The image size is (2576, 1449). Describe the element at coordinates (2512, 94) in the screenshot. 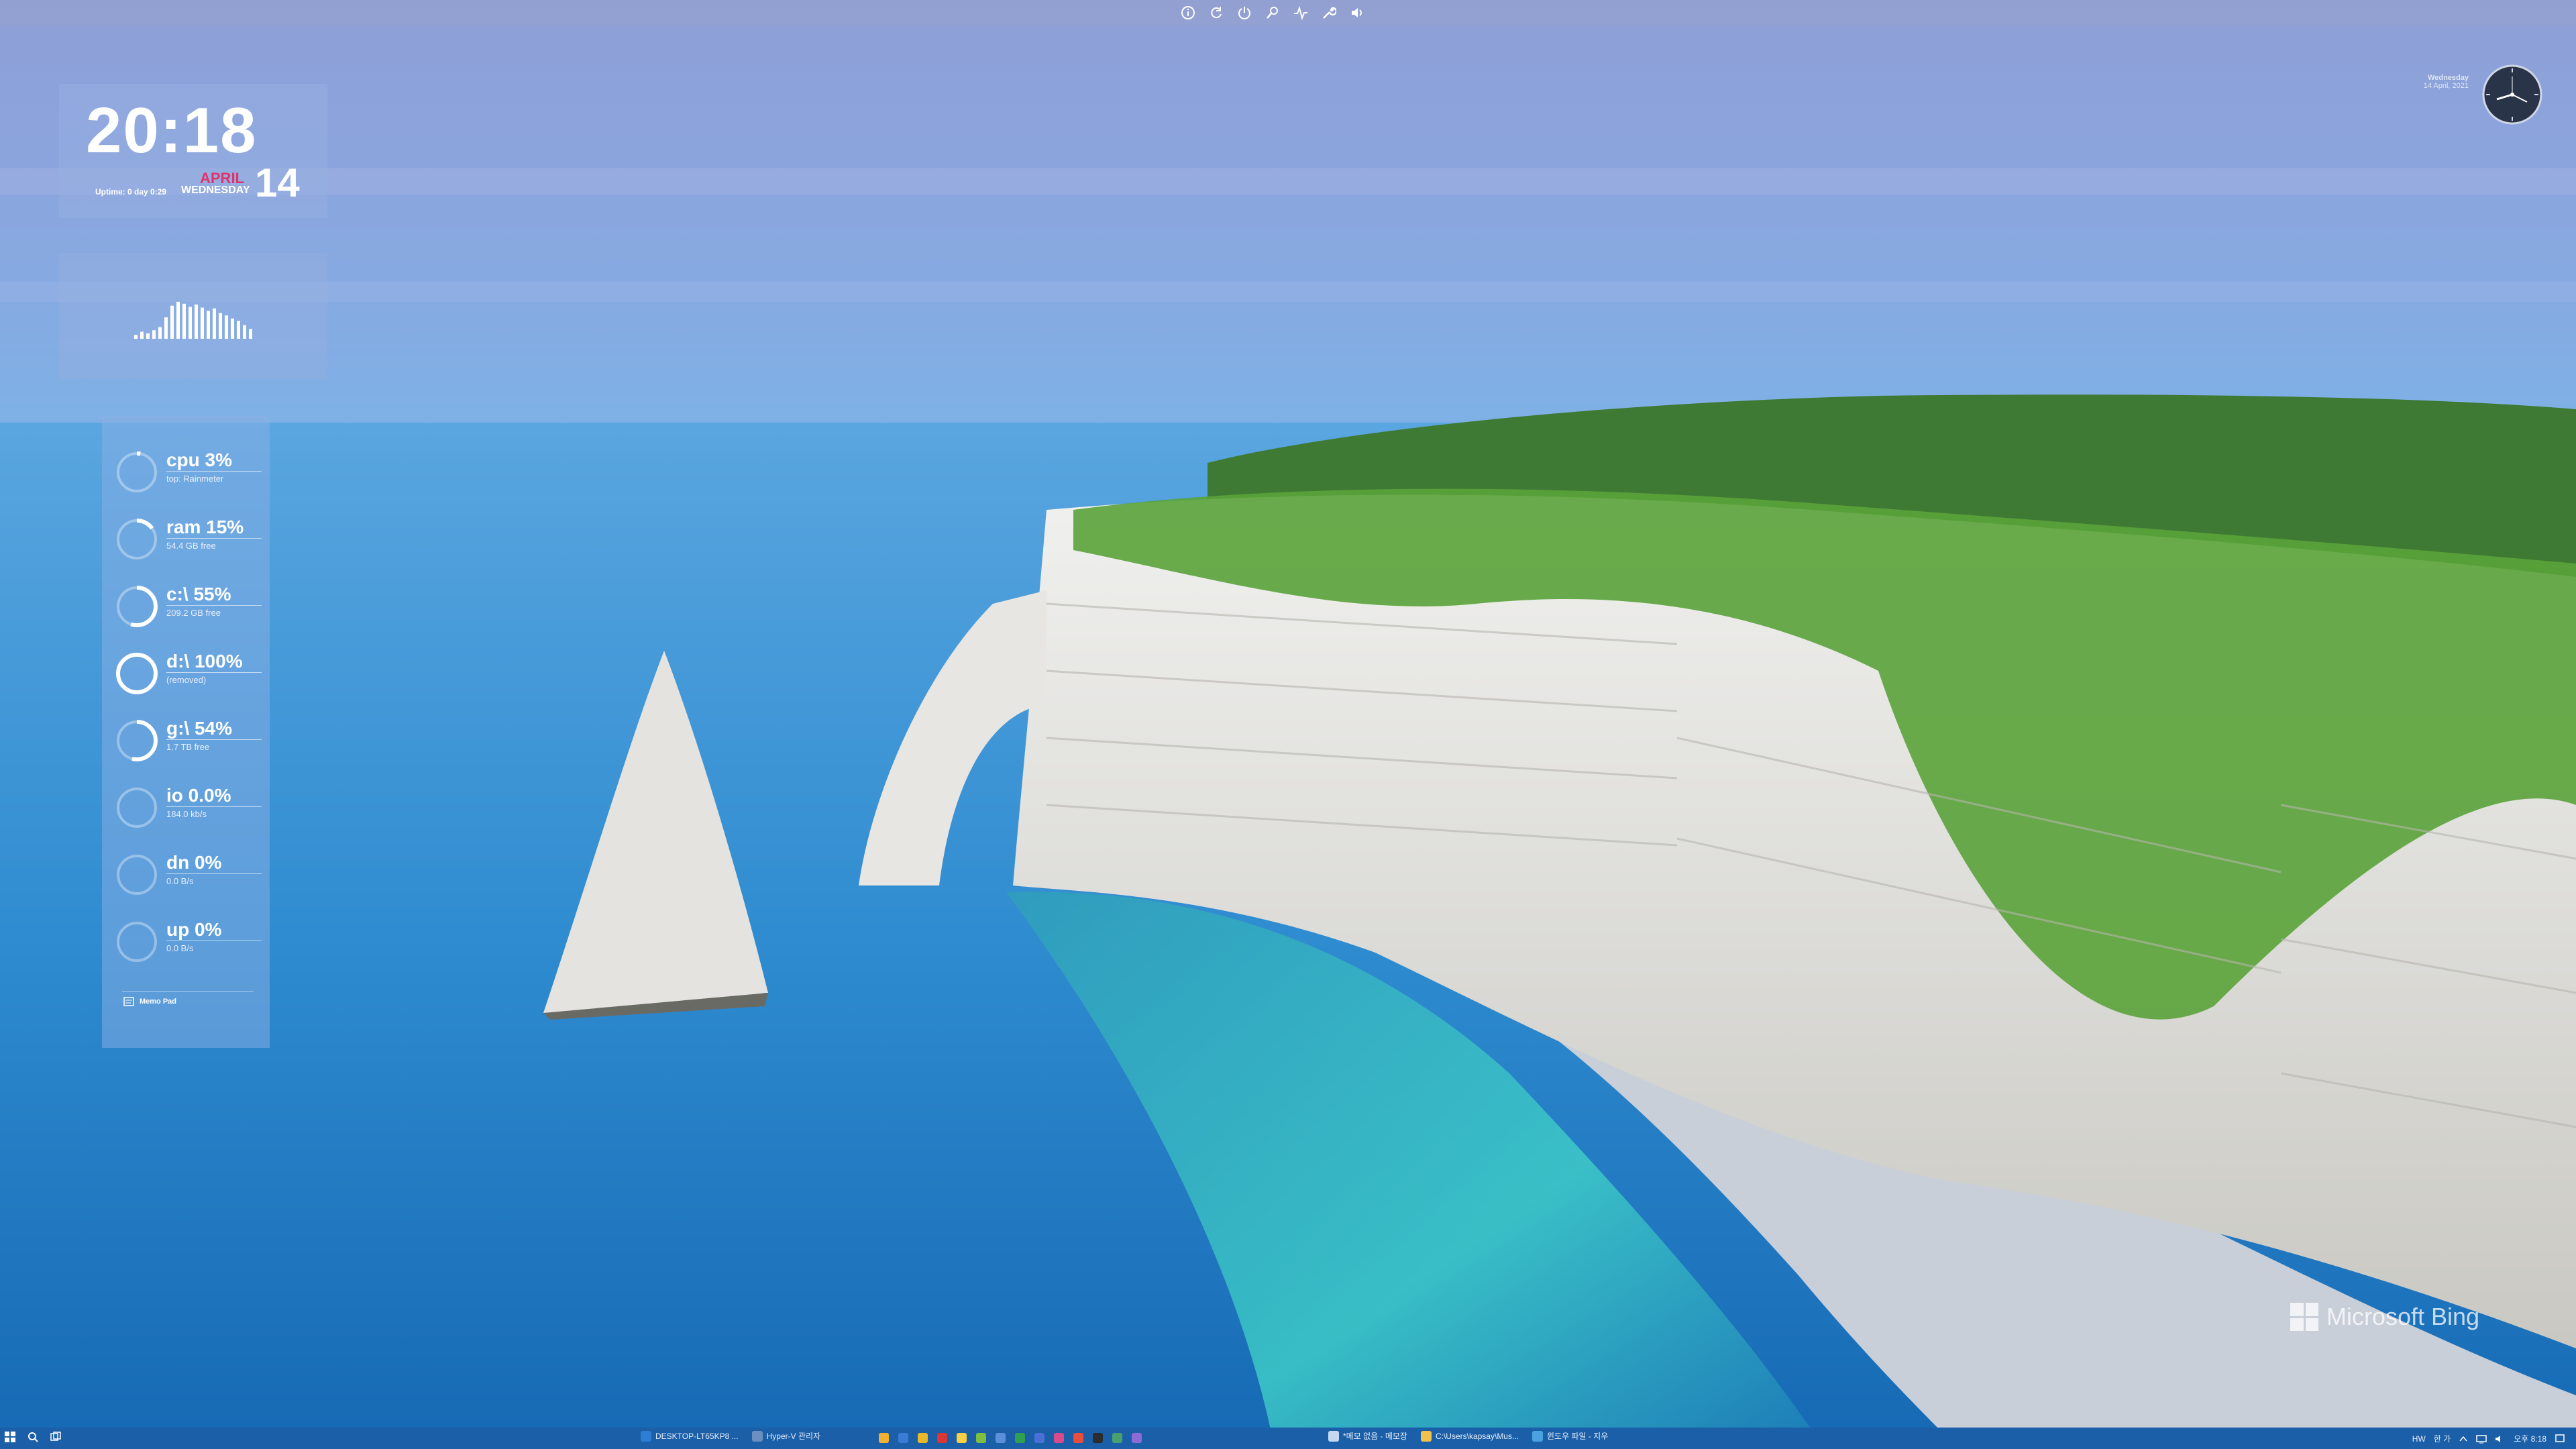

I see `analog-clock` at that location.